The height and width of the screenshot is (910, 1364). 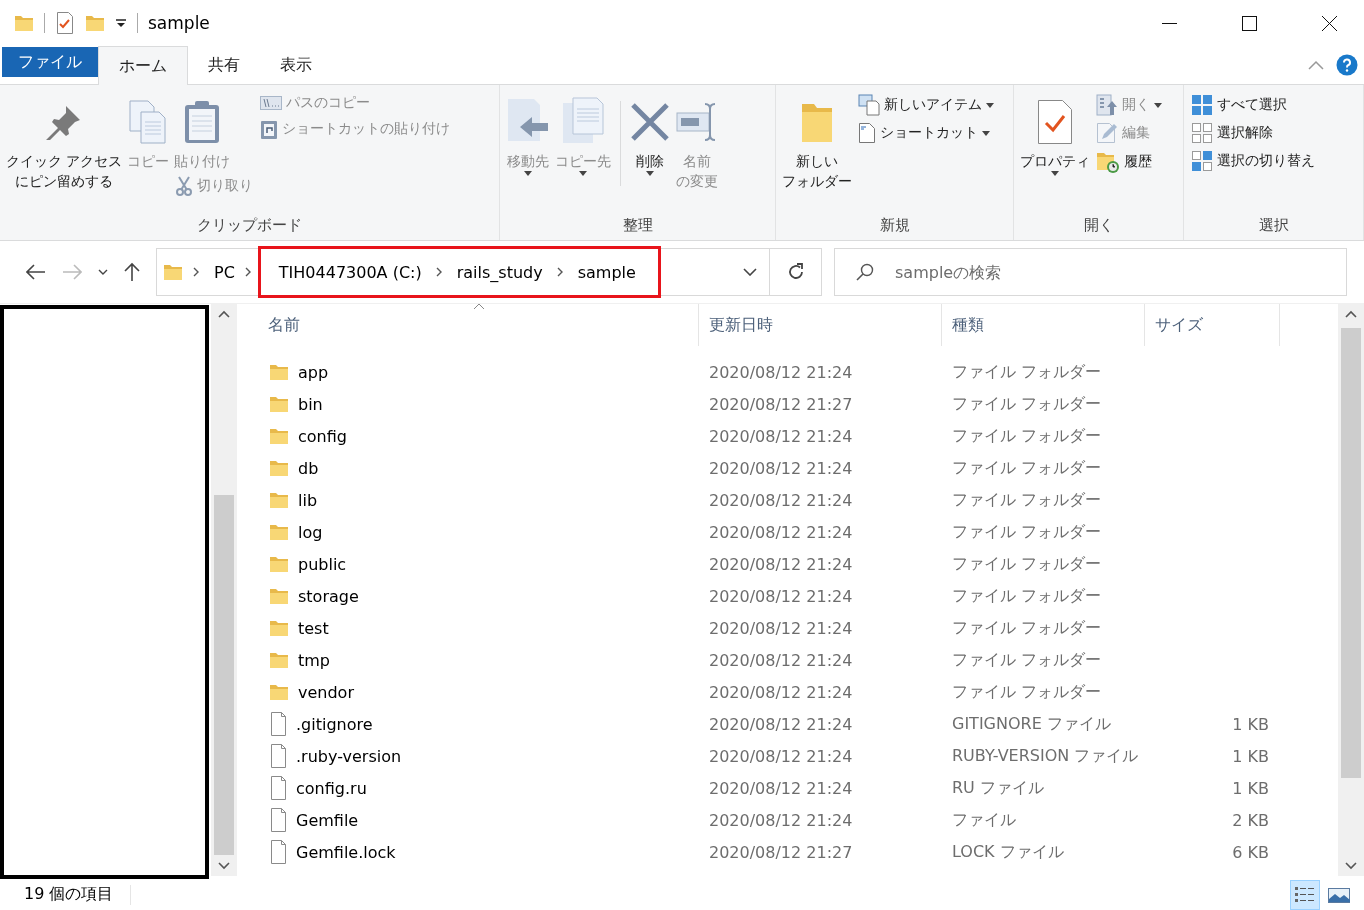 What do you see at coordinates (796, 272) in the screenshot?
I see `refresh-button` at bounding box center [796, 272].